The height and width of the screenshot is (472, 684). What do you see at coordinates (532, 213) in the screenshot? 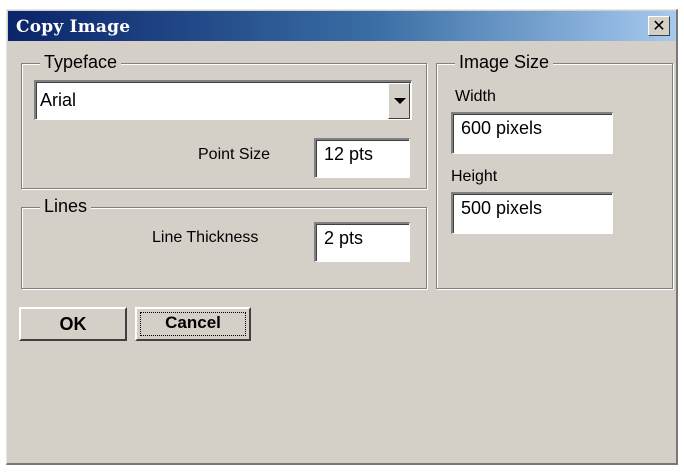
I see `height-field: 500 pixels` at bounding box center [532, 213].